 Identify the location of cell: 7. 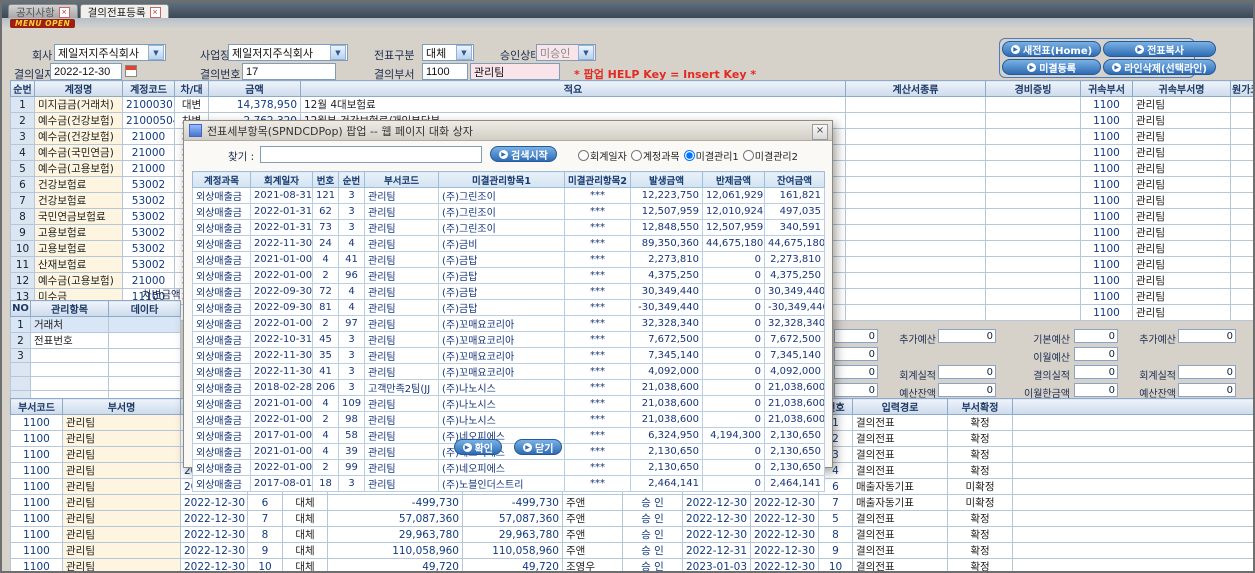
(835, 502).